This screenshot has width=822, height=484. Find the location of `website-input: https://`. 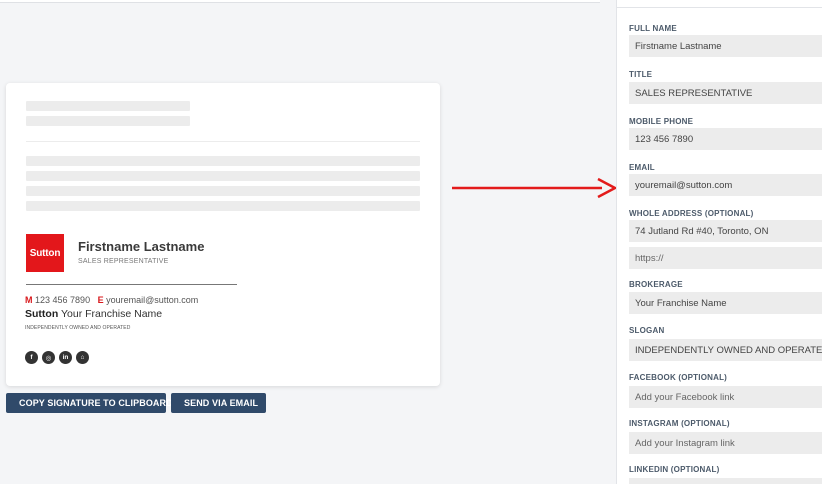

website-input: https:// is located at coordinates (725, 258).